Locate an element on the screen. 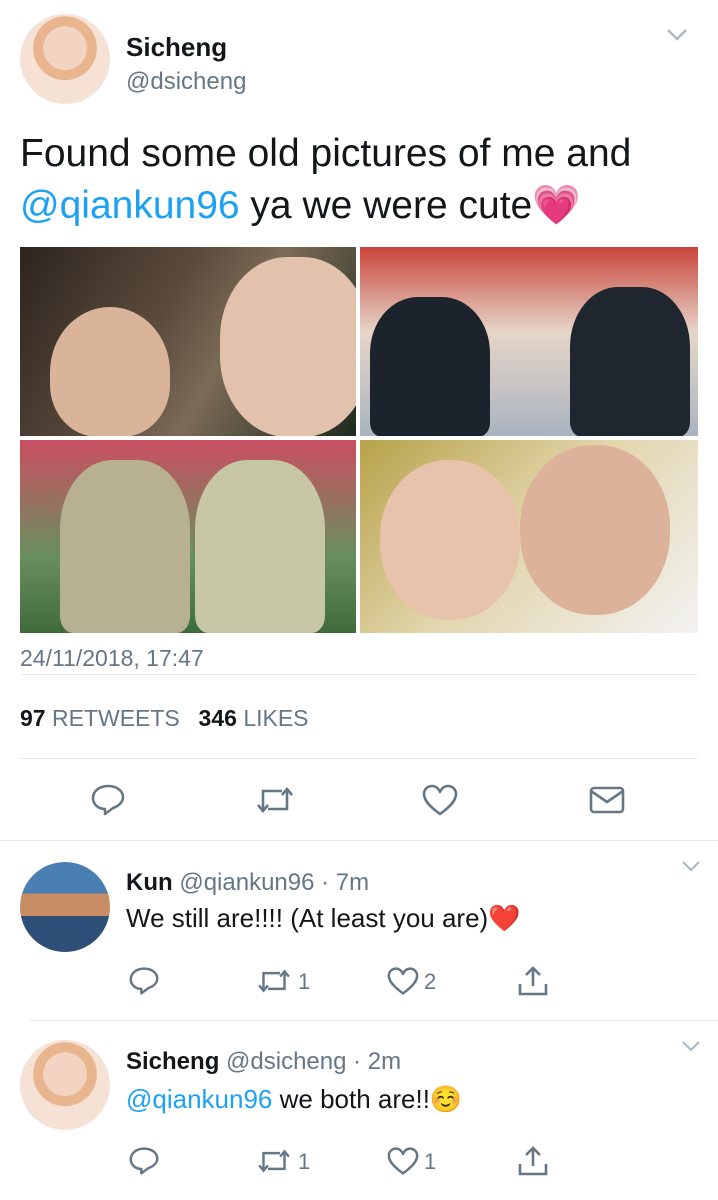 Image resolution: width=718 pixels, height=1200 pixels. reply-time: · 2m is located at coordinates (377, 1061).